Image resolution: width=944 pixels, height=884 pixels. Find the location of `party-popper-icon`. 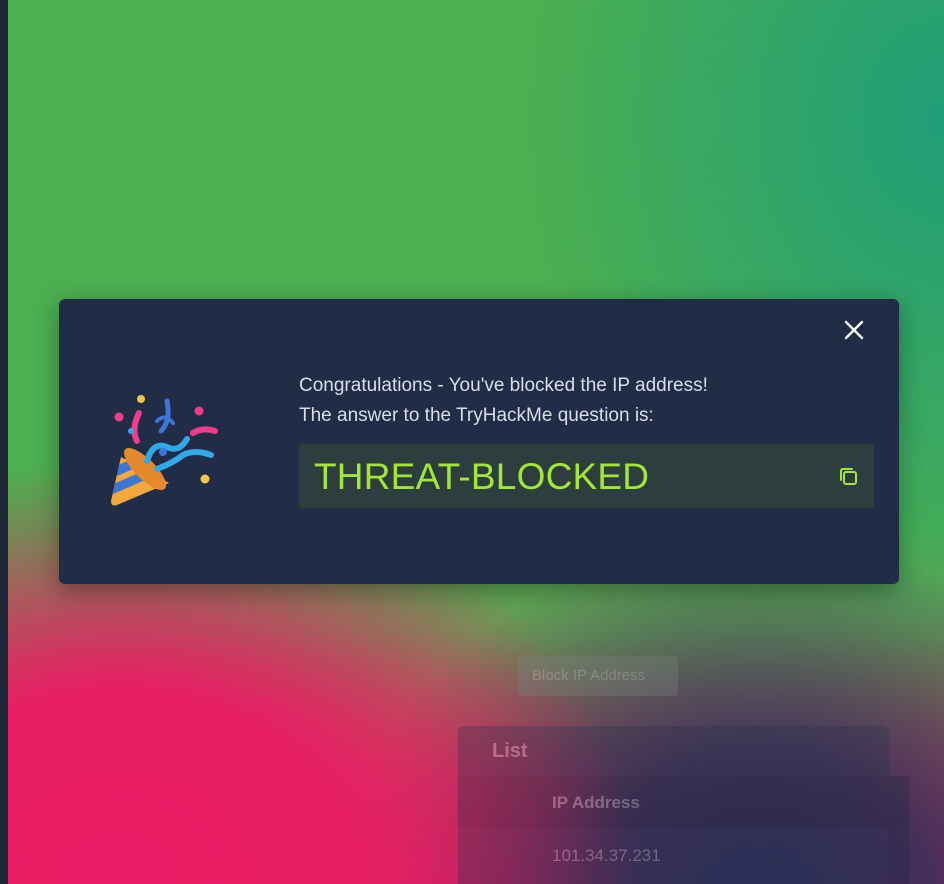

party-popper-icon is located at coordinates (167, 451).